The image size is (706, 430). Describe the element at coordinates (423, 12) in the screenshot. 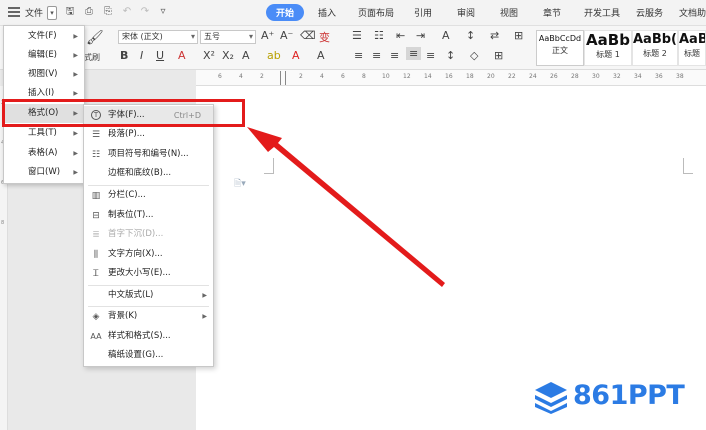

I see `tab-references: 引用` at that location.